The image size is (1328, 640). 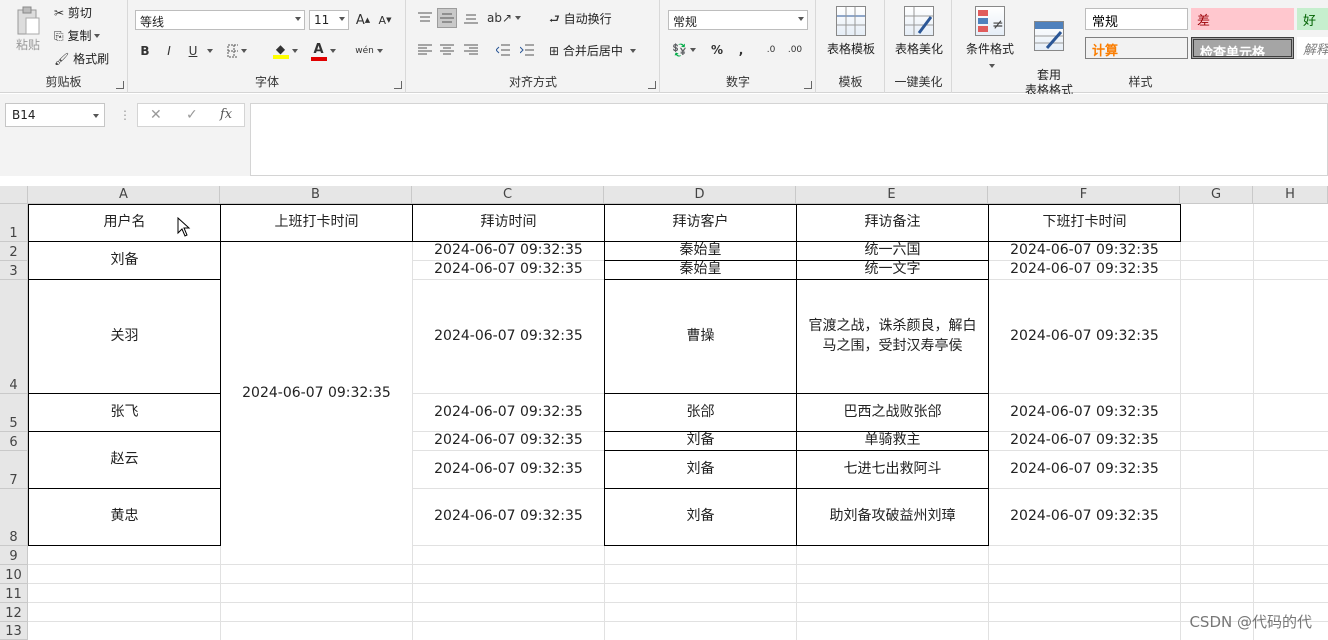 I want to click on align-bottom-button, so click(x=471, y=18).